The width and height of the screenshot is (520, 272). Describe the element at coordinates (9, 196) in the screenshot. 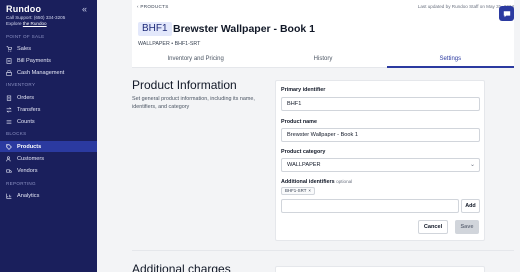

I see `chart-icon` at that location.